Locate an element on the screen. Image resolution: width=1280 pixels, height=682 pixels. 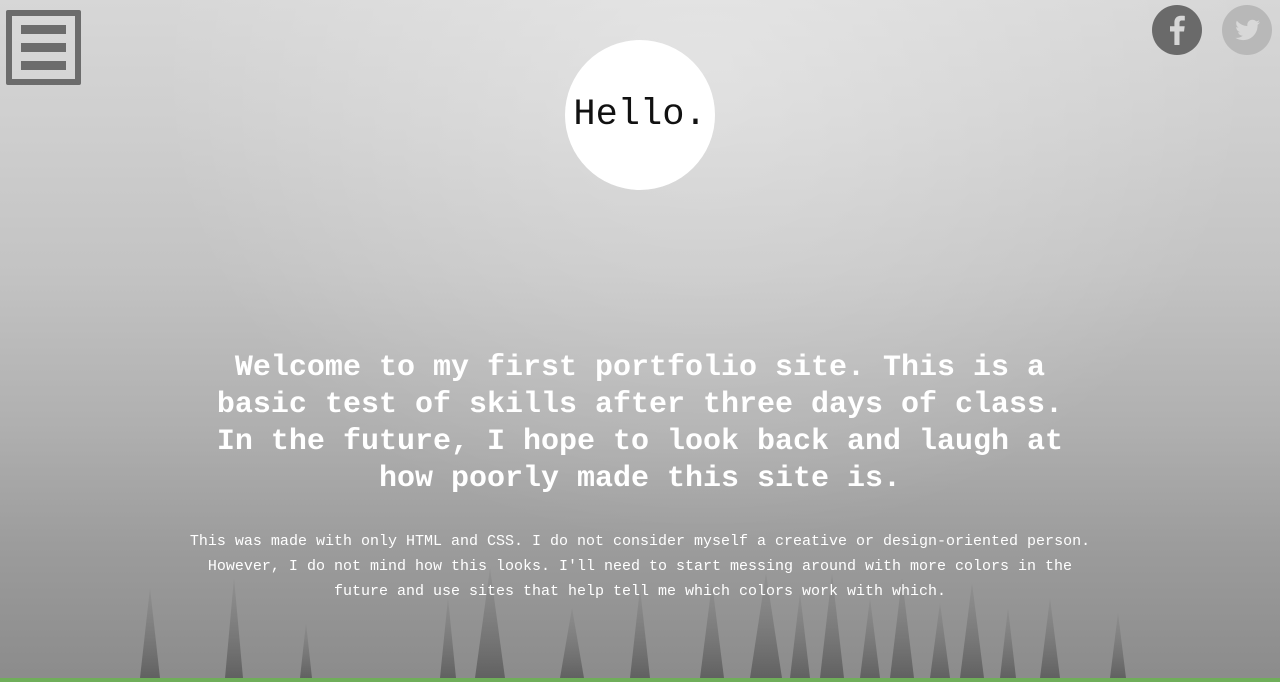
hamburger-menu-icon is located at coordinates (43, 47).